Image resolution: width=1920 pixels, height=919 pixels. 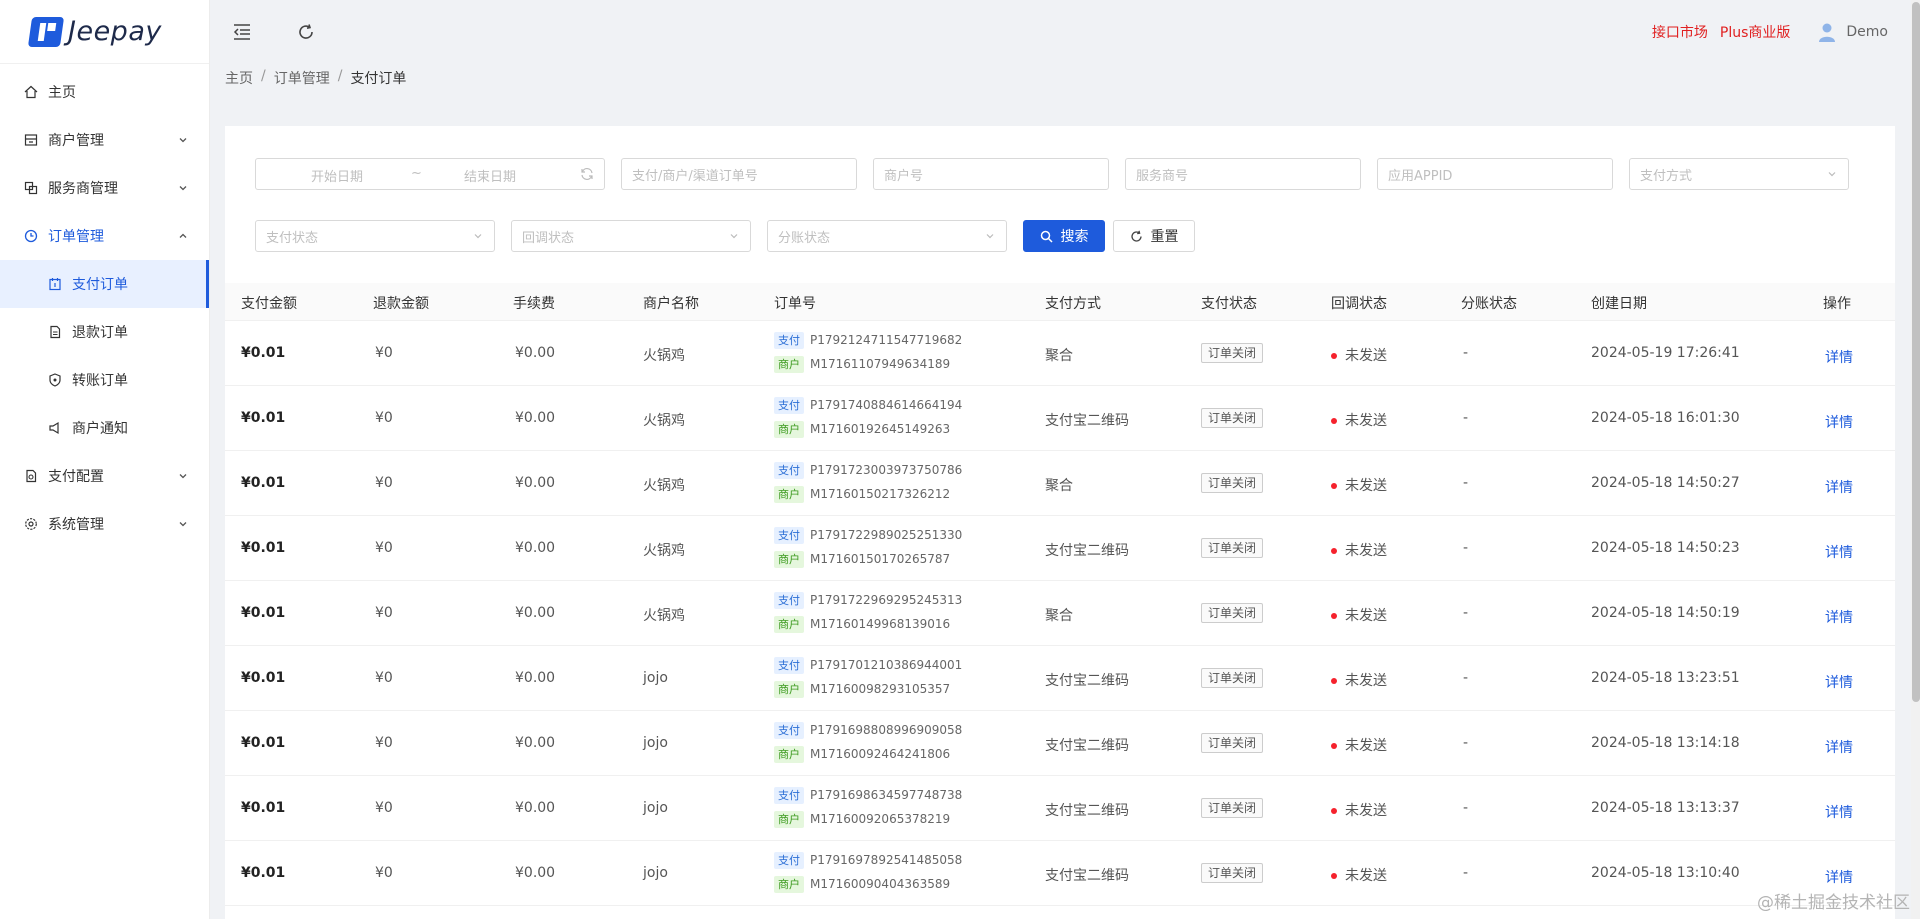 I want to click on sidebar-item-pay-config: 支付配置, so click(x=104, y=476).